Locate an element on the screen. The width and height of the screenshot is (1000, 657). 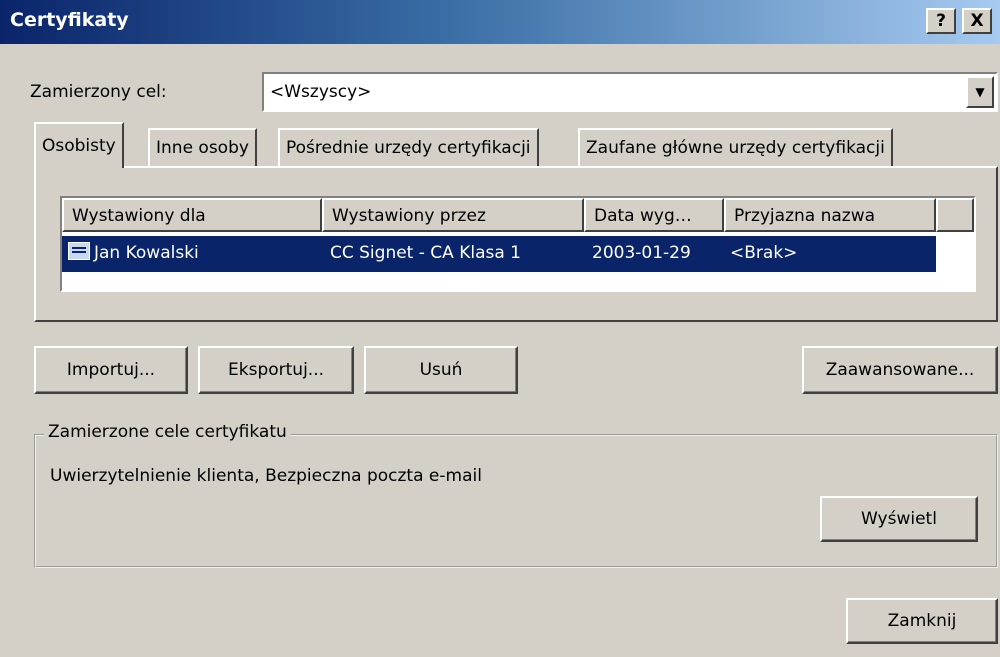
cell-friendly-name: <Brak> is located at coordinates (764, 253).